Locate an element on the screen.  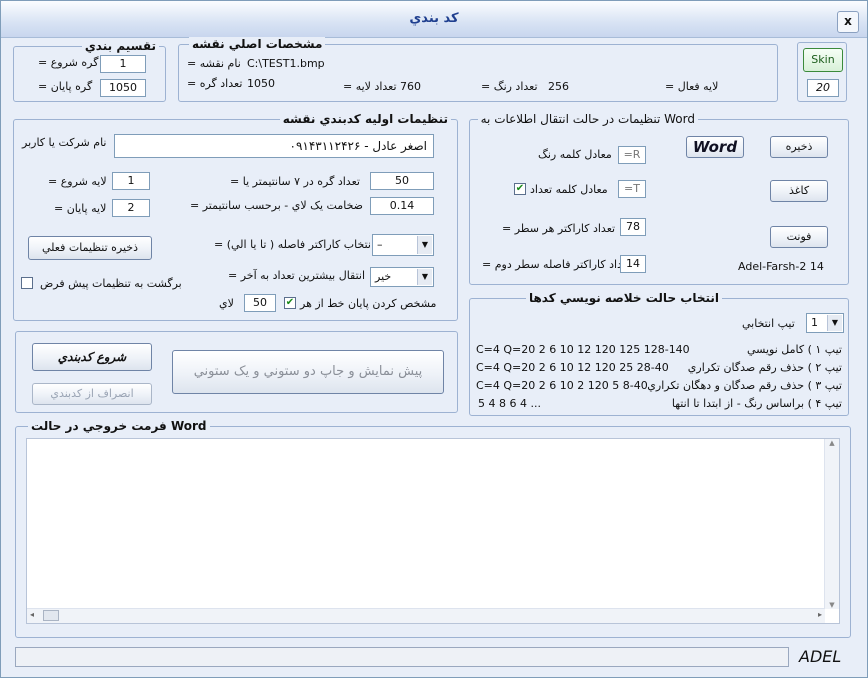
endline-unit-label: لاي is located at coordinates (226, 303).